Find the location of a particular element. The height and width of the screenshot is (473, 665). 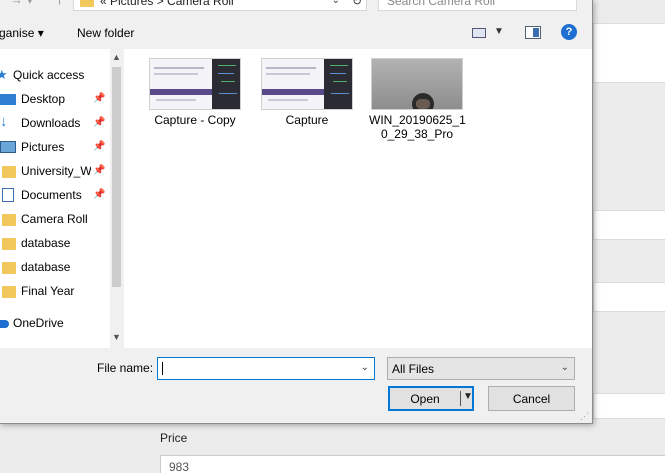

nav-item-pictures: Pictures 📌 is located at coordinates (55, 148).